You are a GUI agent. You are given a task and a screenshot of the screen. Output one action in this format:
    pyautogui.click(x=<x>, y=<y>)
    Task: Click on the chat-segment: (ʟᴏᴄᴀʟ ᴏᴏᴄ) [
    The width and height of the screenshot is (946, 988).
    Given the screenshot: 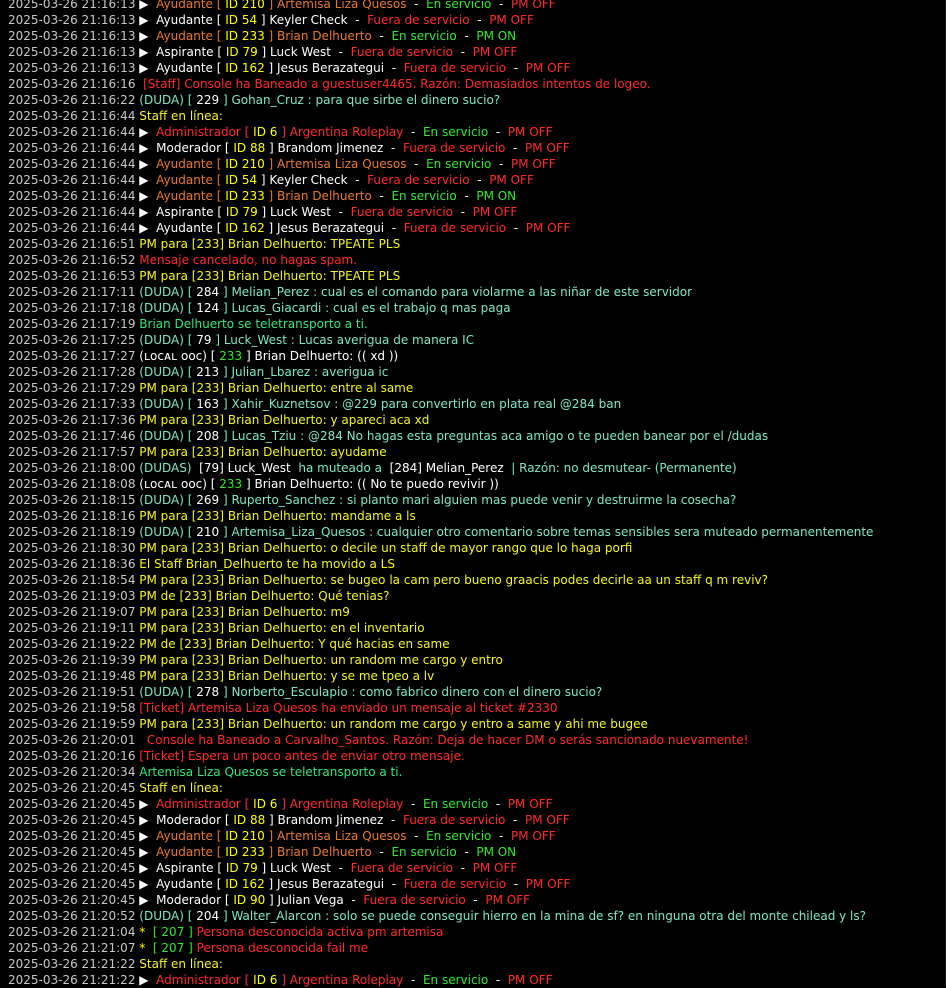 What is the action you would take?
    pyautogui.click(x=179, y=356)
    